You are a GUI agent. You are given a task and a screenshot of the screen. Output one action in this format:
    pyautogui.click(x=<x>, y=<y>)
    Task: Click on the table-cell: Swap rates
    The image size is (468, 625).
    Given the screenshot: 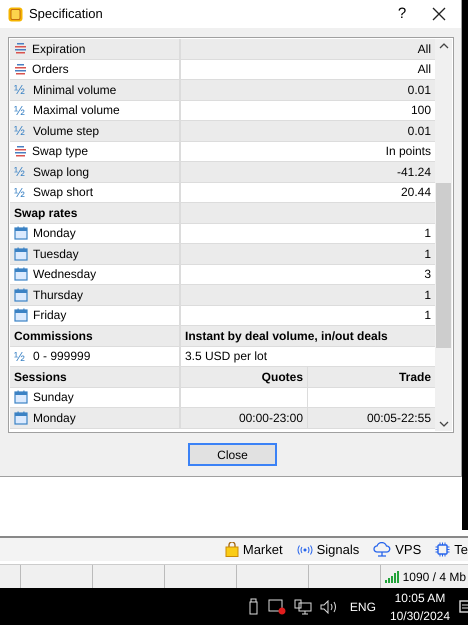 What is the action you would take?
    pyautogui.click(x=95, y=212)
    